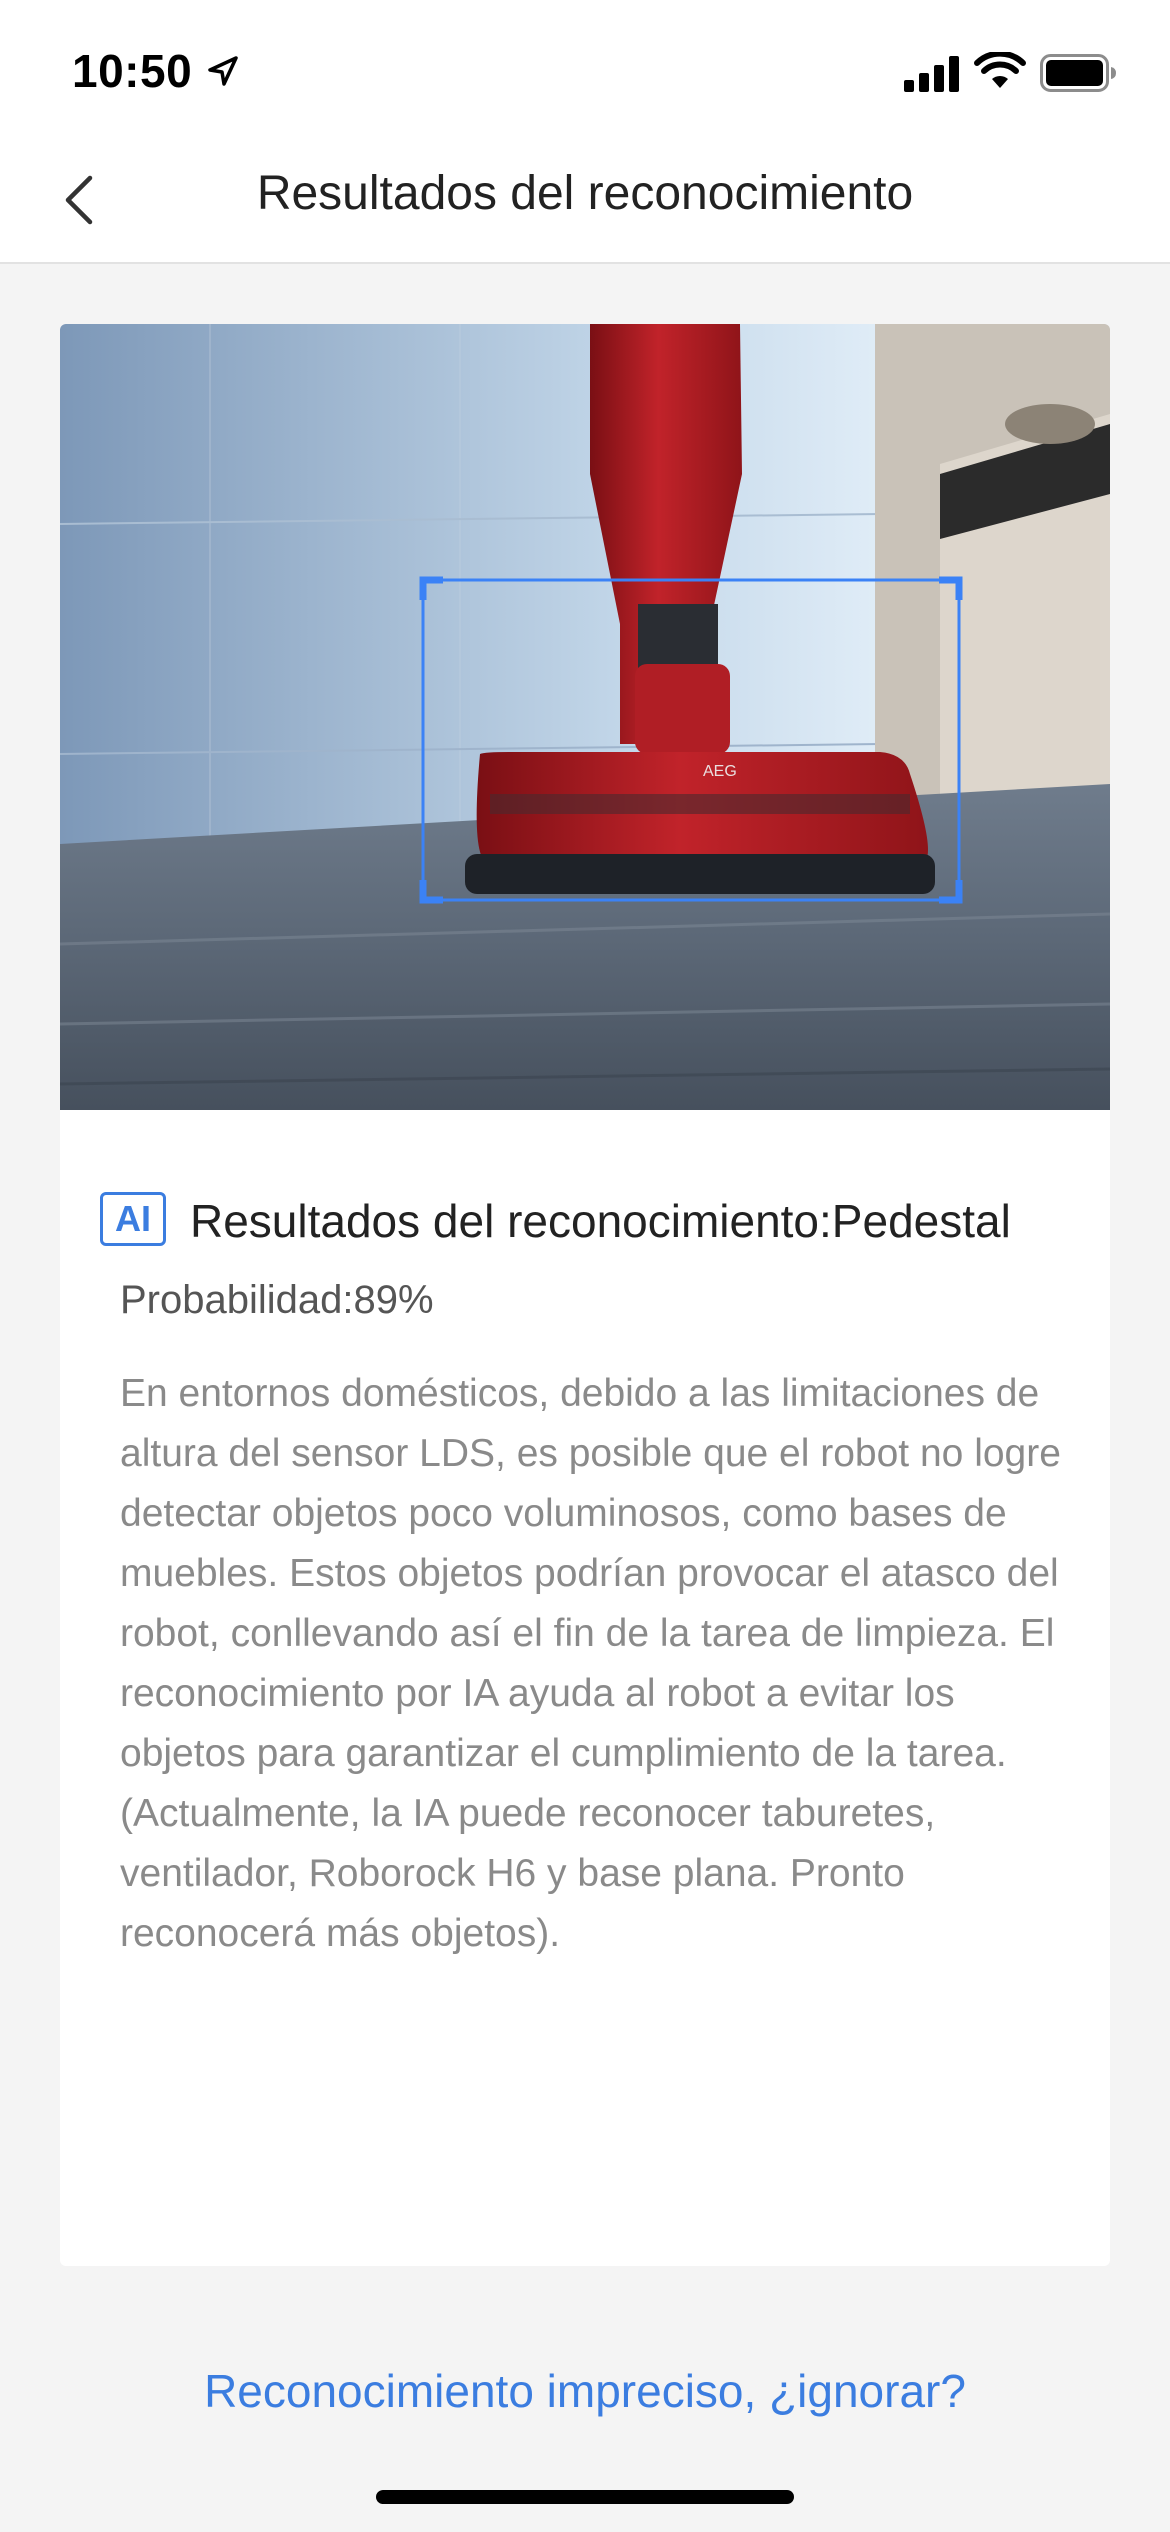 The image size is (1170, 2532). What do you see at coordinates (585, 2497) in the screenshot?
I see `home-indicator` at bounding box center [585, 2497].